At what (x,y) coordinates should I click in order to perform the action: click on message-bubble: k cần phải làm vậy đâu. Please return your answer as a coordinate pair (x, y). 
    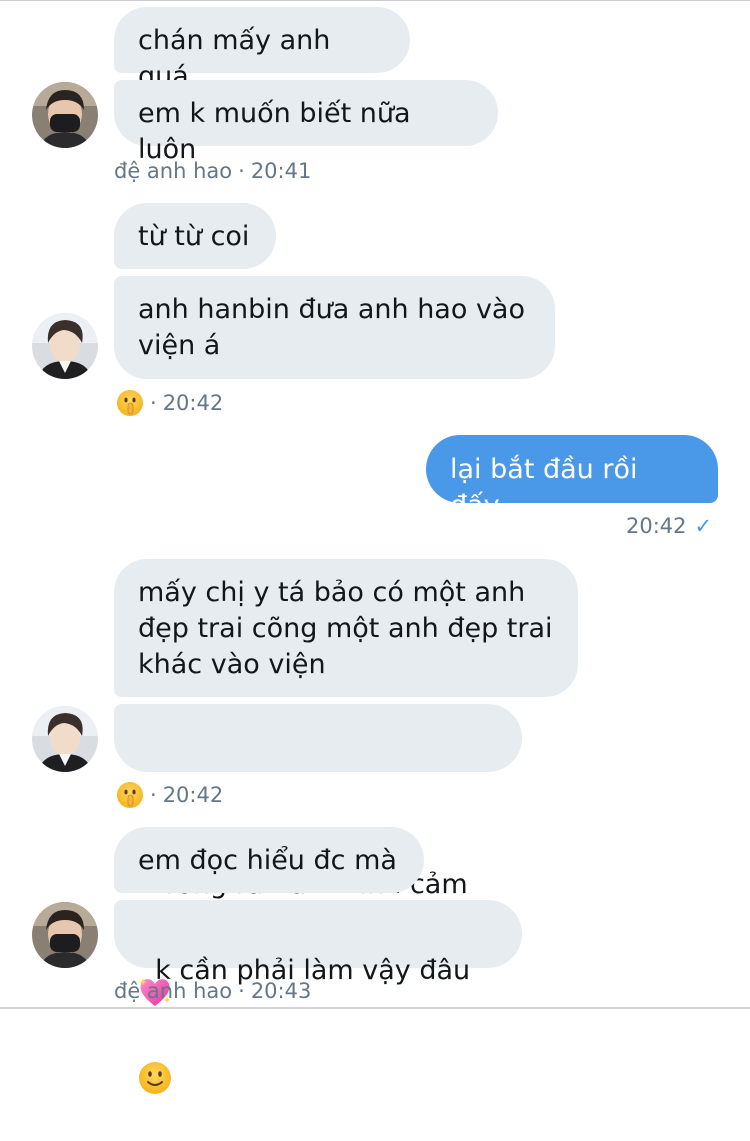
    Looking at the image, I should click on (318, 997).